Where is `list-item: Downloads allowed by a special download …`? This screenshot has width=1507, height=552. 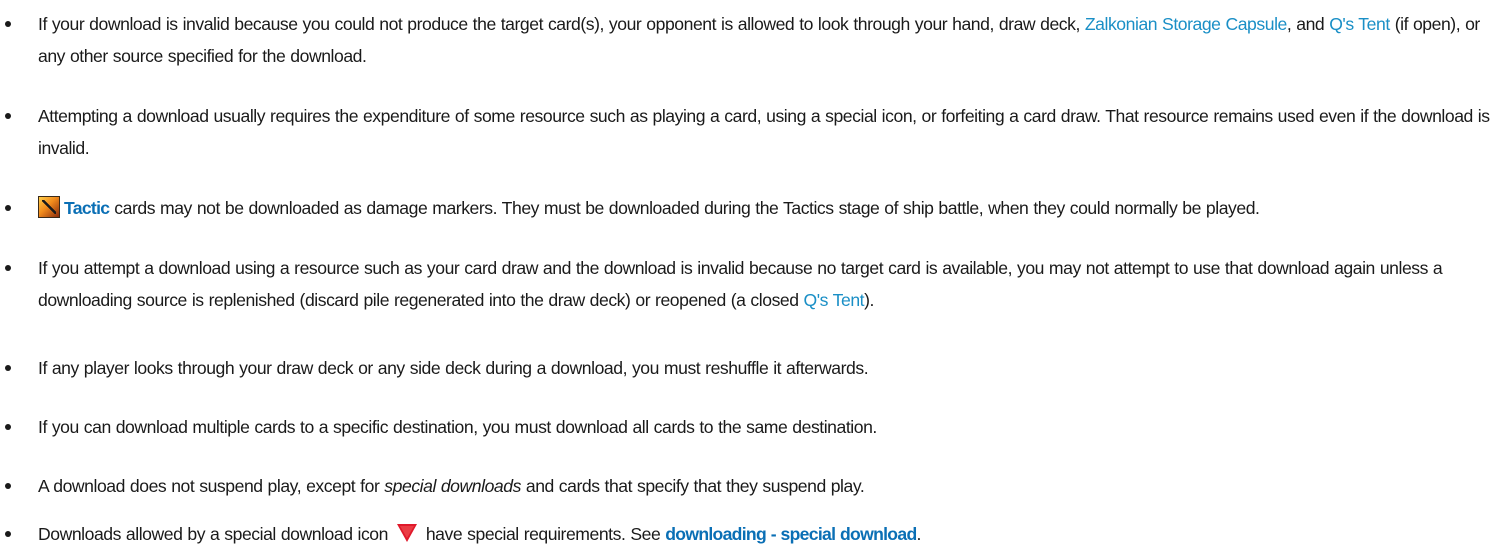
list-item: Downloads allowed by a special download … is located at coordinates (752, 534).